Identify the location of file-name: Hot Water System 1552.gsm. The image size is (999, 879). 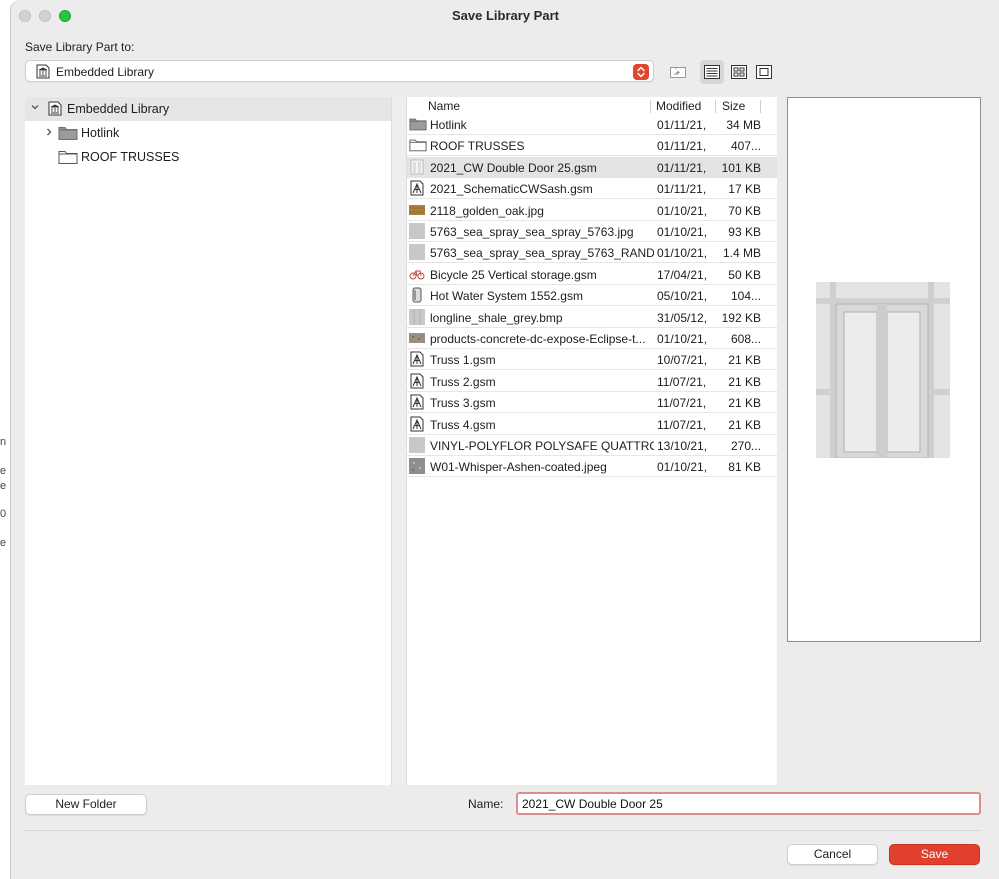
(506, 296).